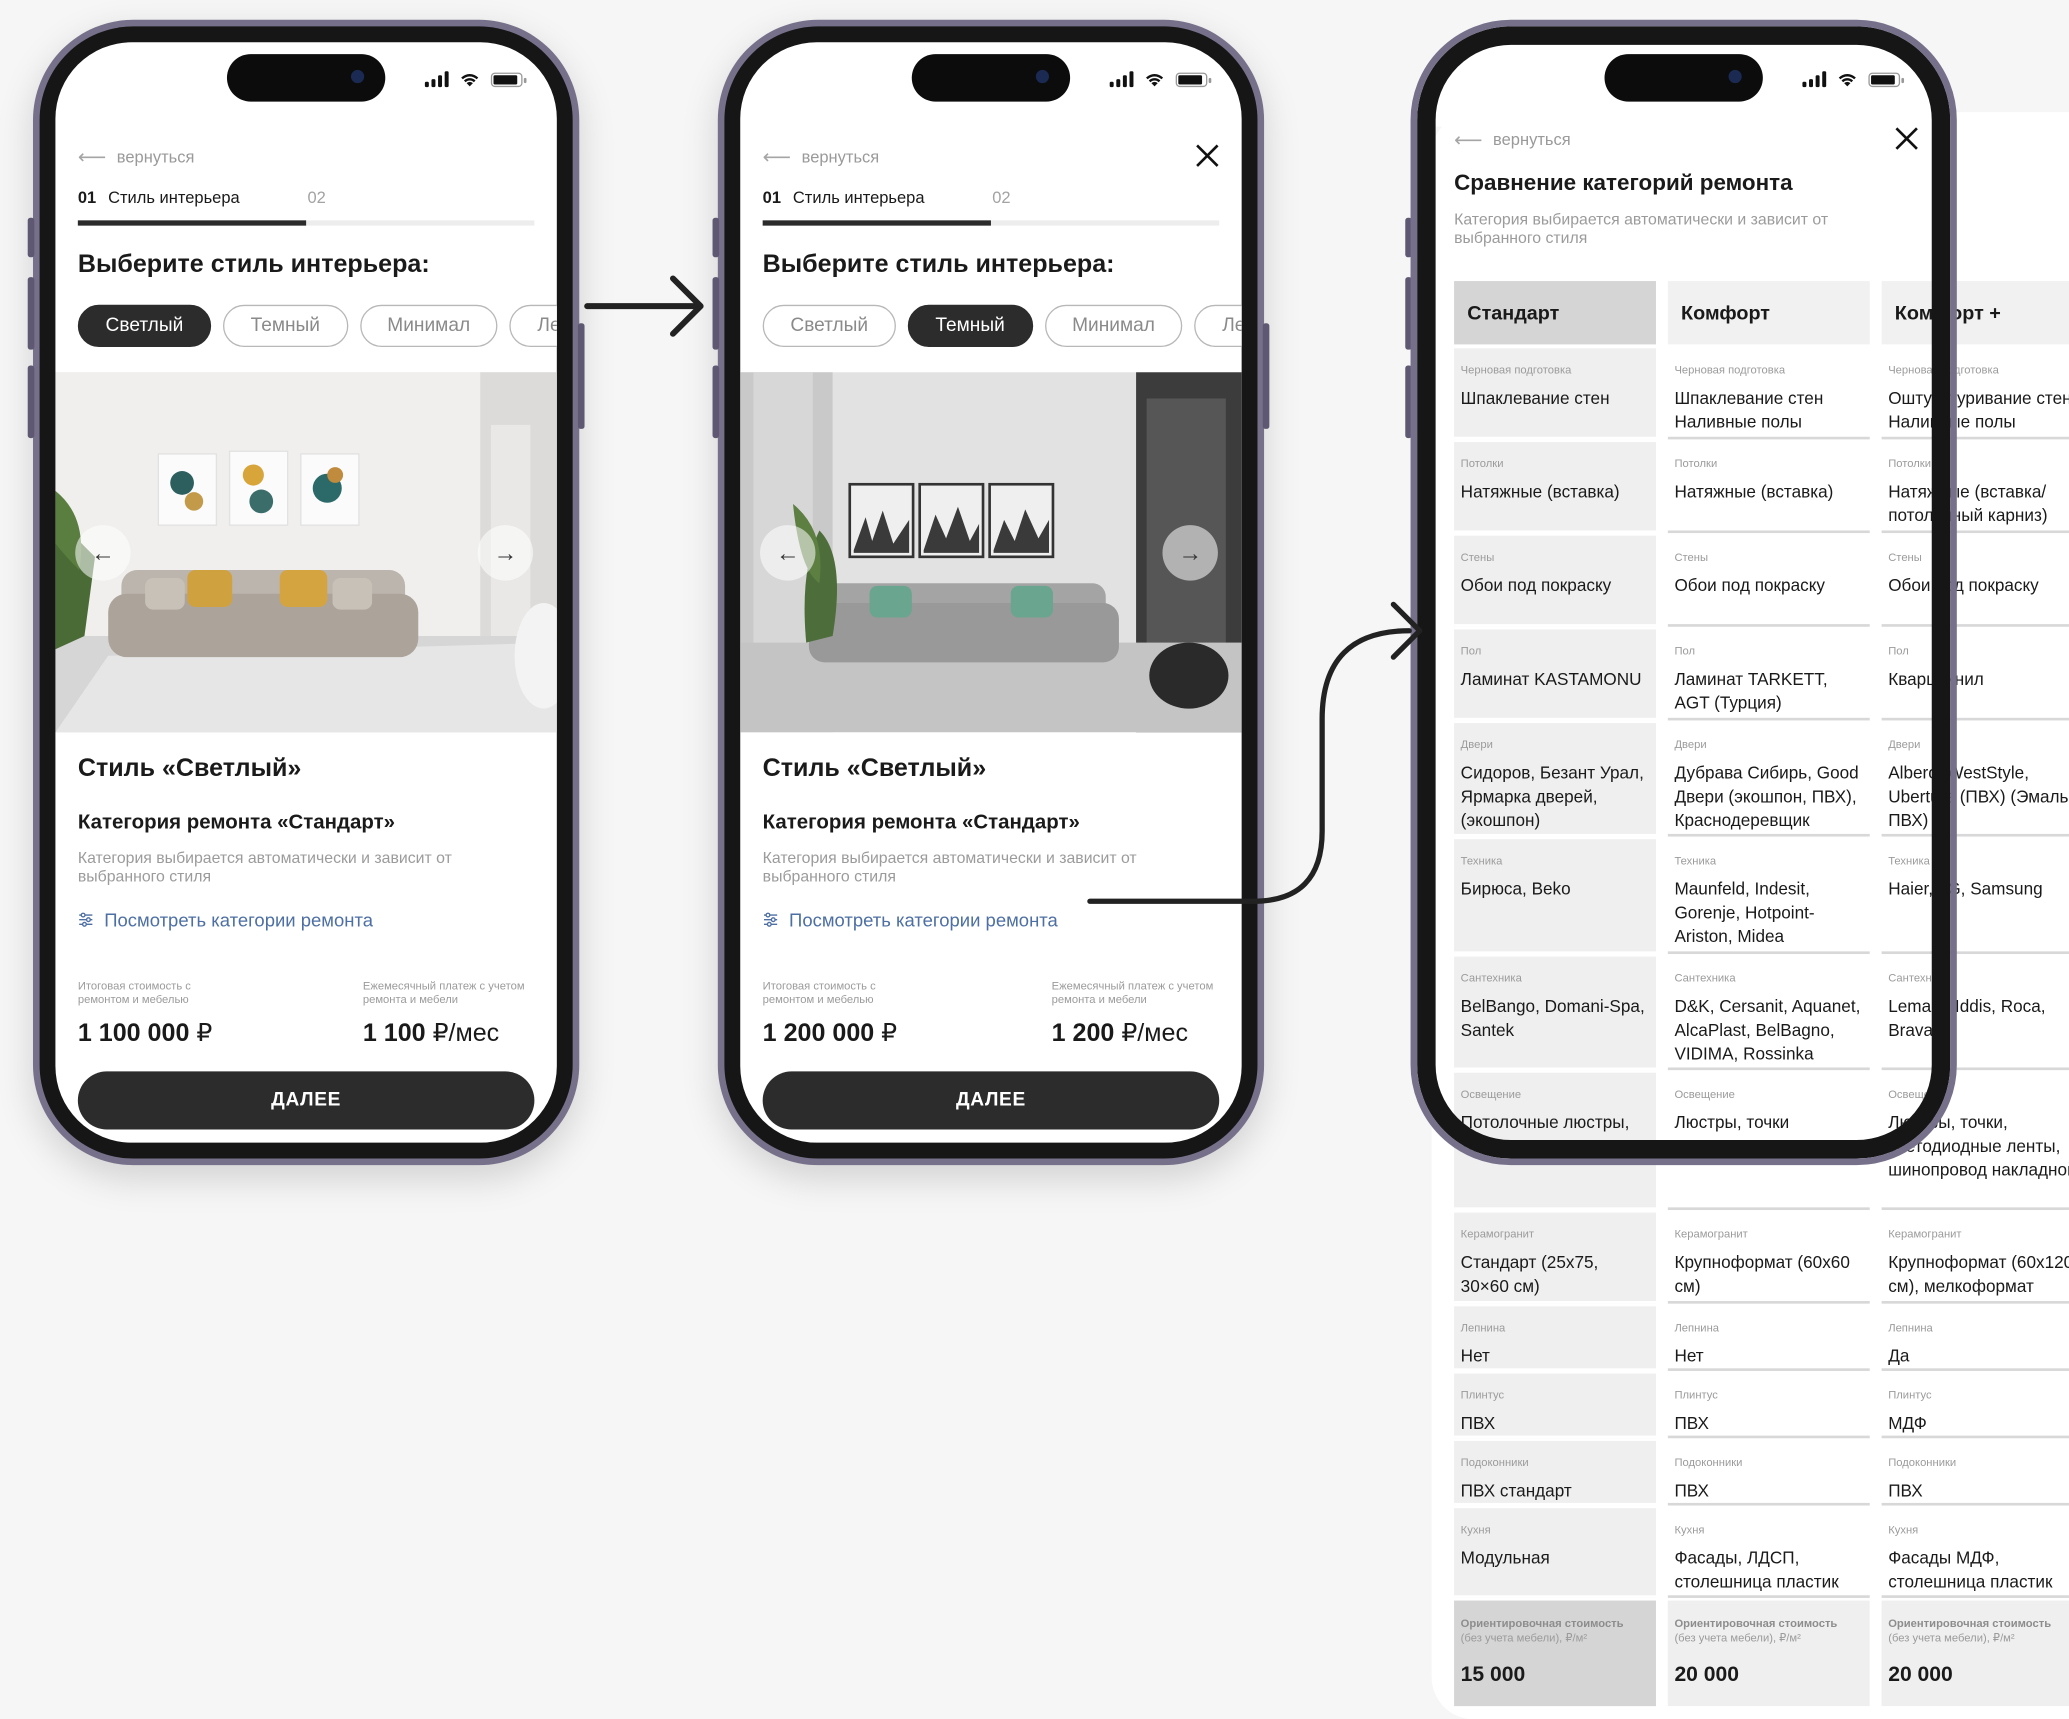  I want to click on cost-value: 15 000, so click(1493, 1675).